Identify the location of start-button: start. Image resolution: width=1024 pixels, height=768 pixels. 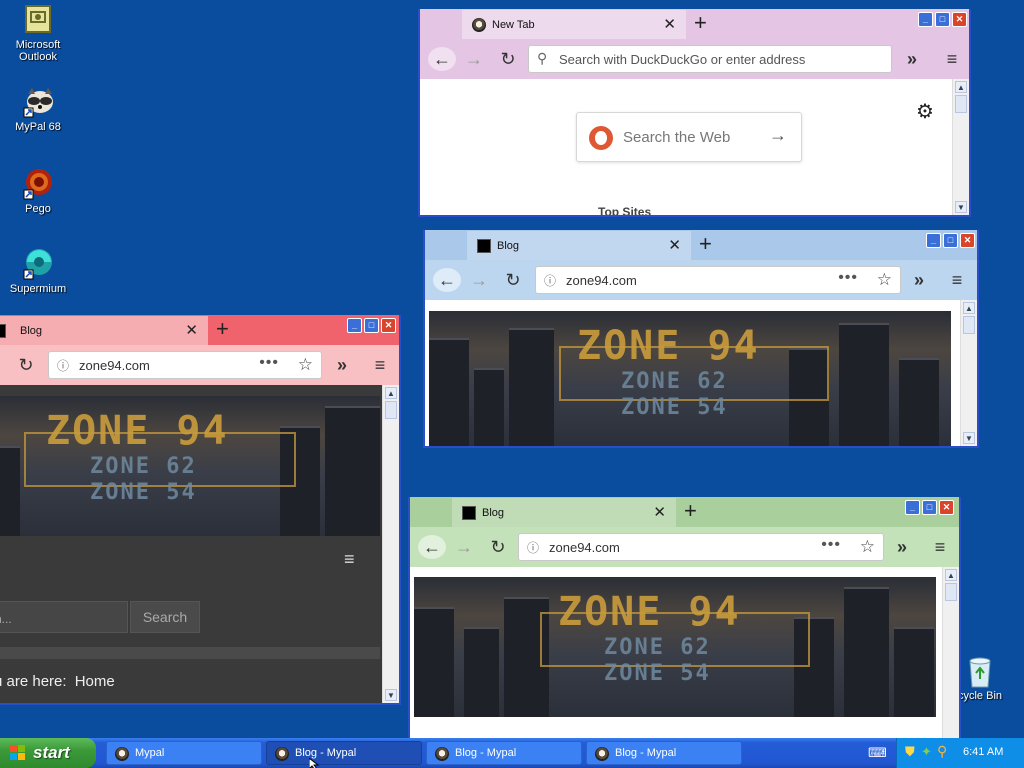
(48, 753).